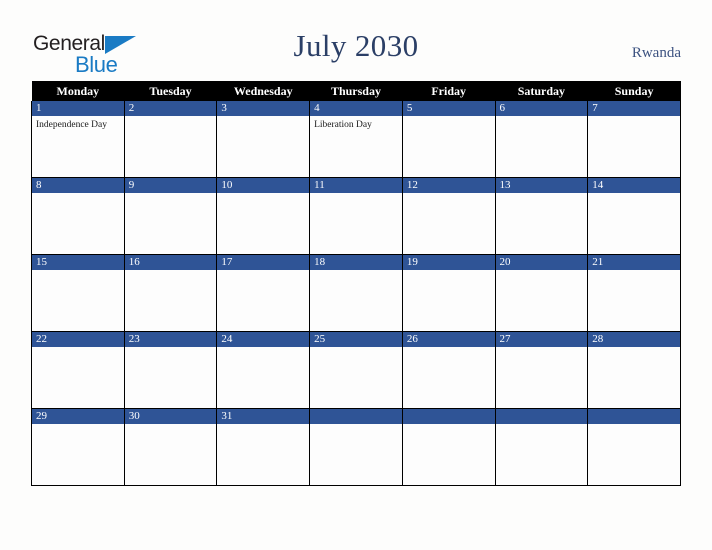  I want to click on day-number: 19, so click(448, 262).